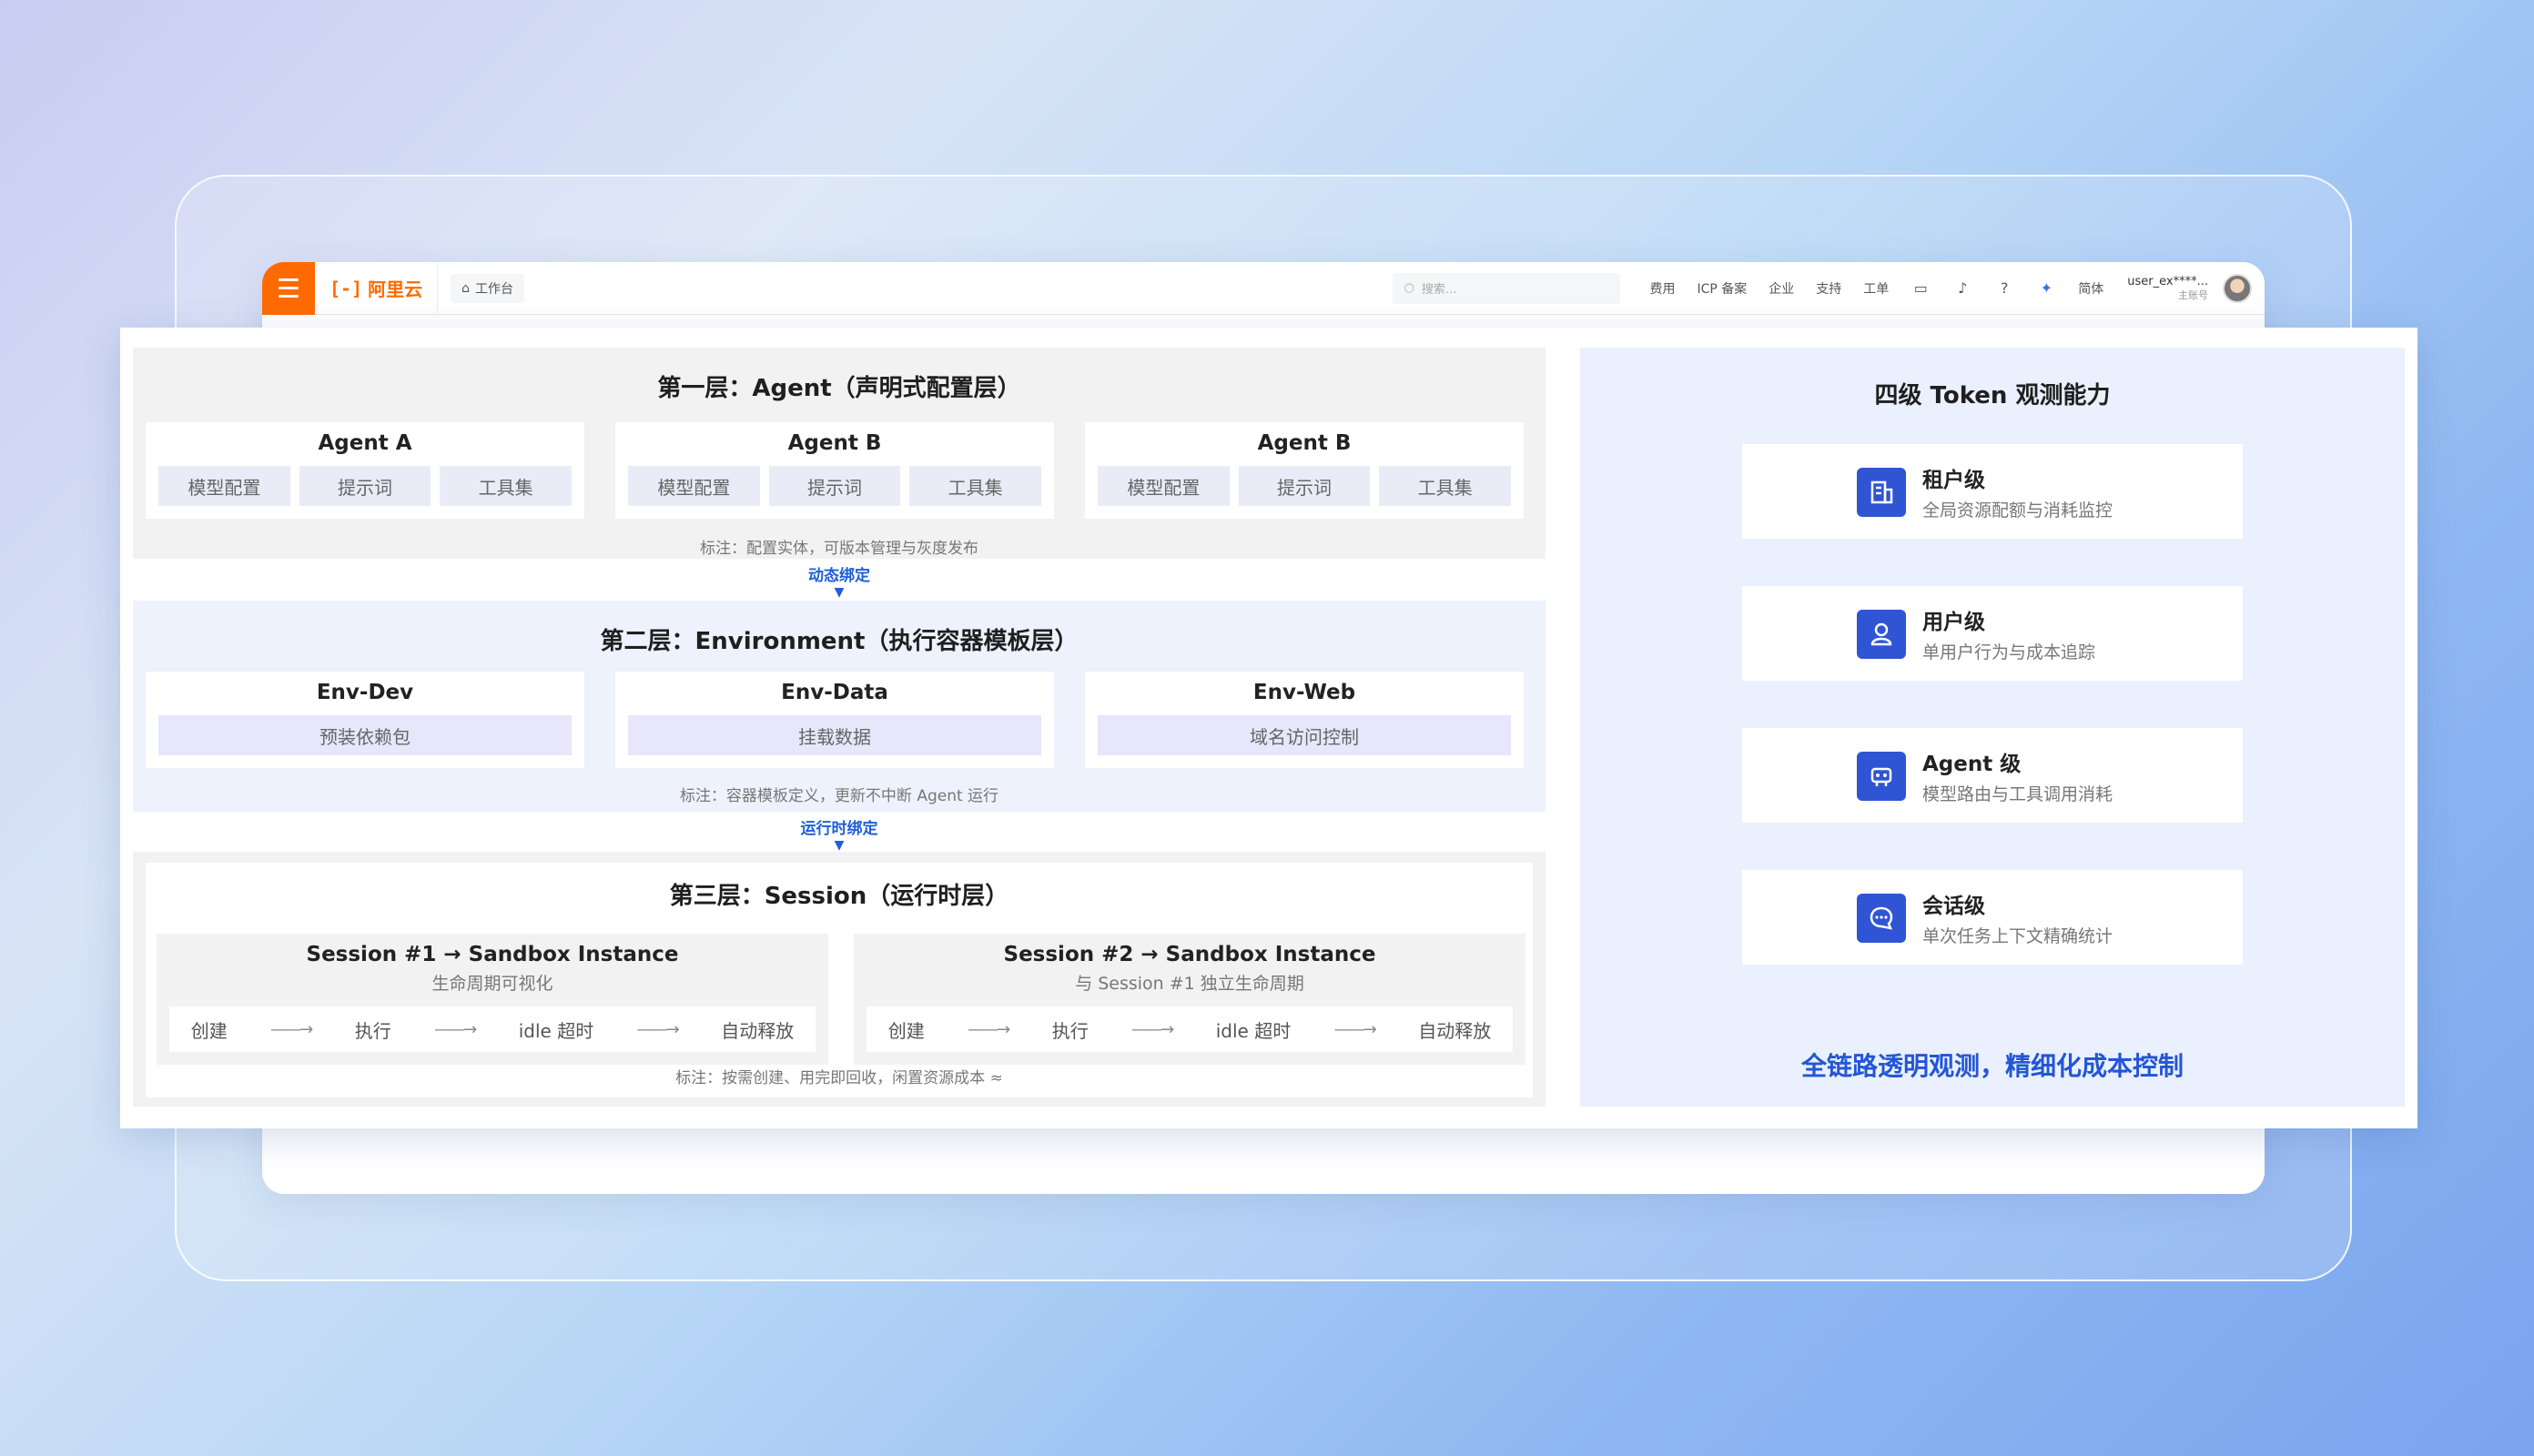 The width and height of the screenshot is (2534, 1456). I want to click on metric-name: 租户级, so click(1954, 480).